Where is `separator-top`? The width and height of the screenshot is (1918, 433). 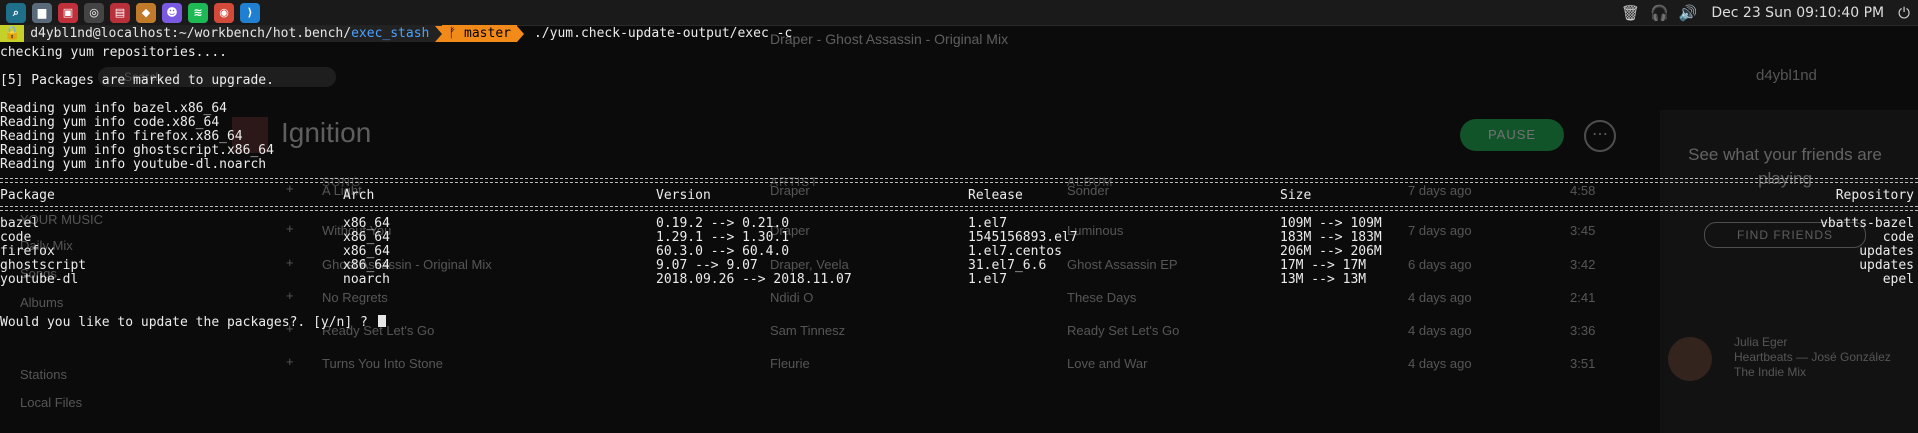
separator-top is located at coordinates (959, 180).